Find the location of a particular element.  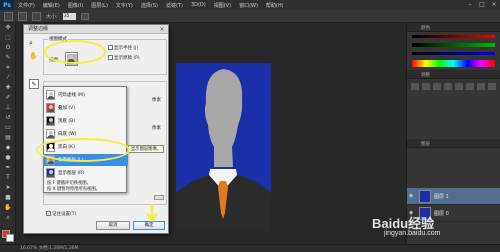

radius-unit: 像素 is located at coordinates (156, 100).